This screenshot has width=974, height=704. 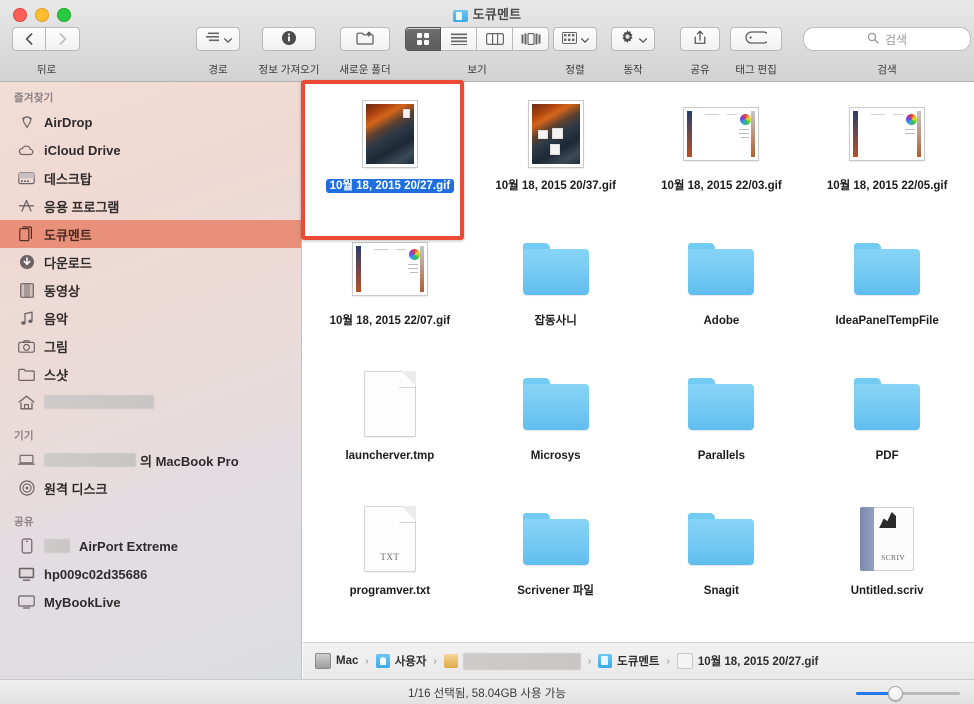 I want to click on sidebar-item-label: 스샷, so click(x=56, y=375).